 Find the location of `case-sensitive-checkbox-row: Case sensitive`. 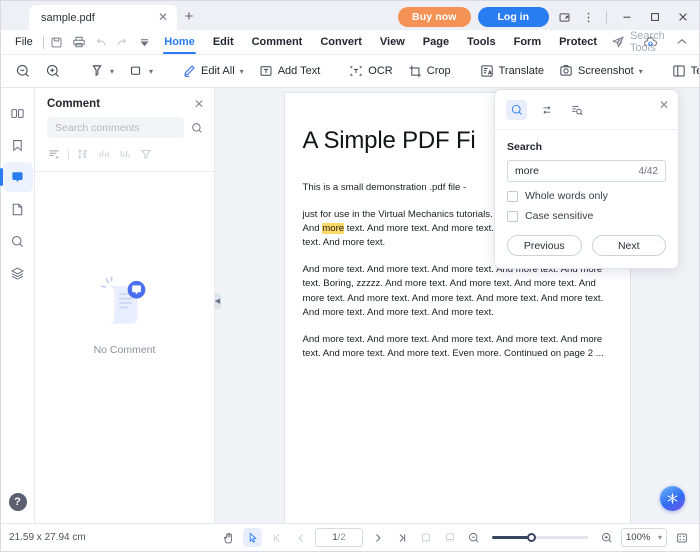

case-sensitive-checkbox-row: Case sensitive is located at coordinates (586, 212).